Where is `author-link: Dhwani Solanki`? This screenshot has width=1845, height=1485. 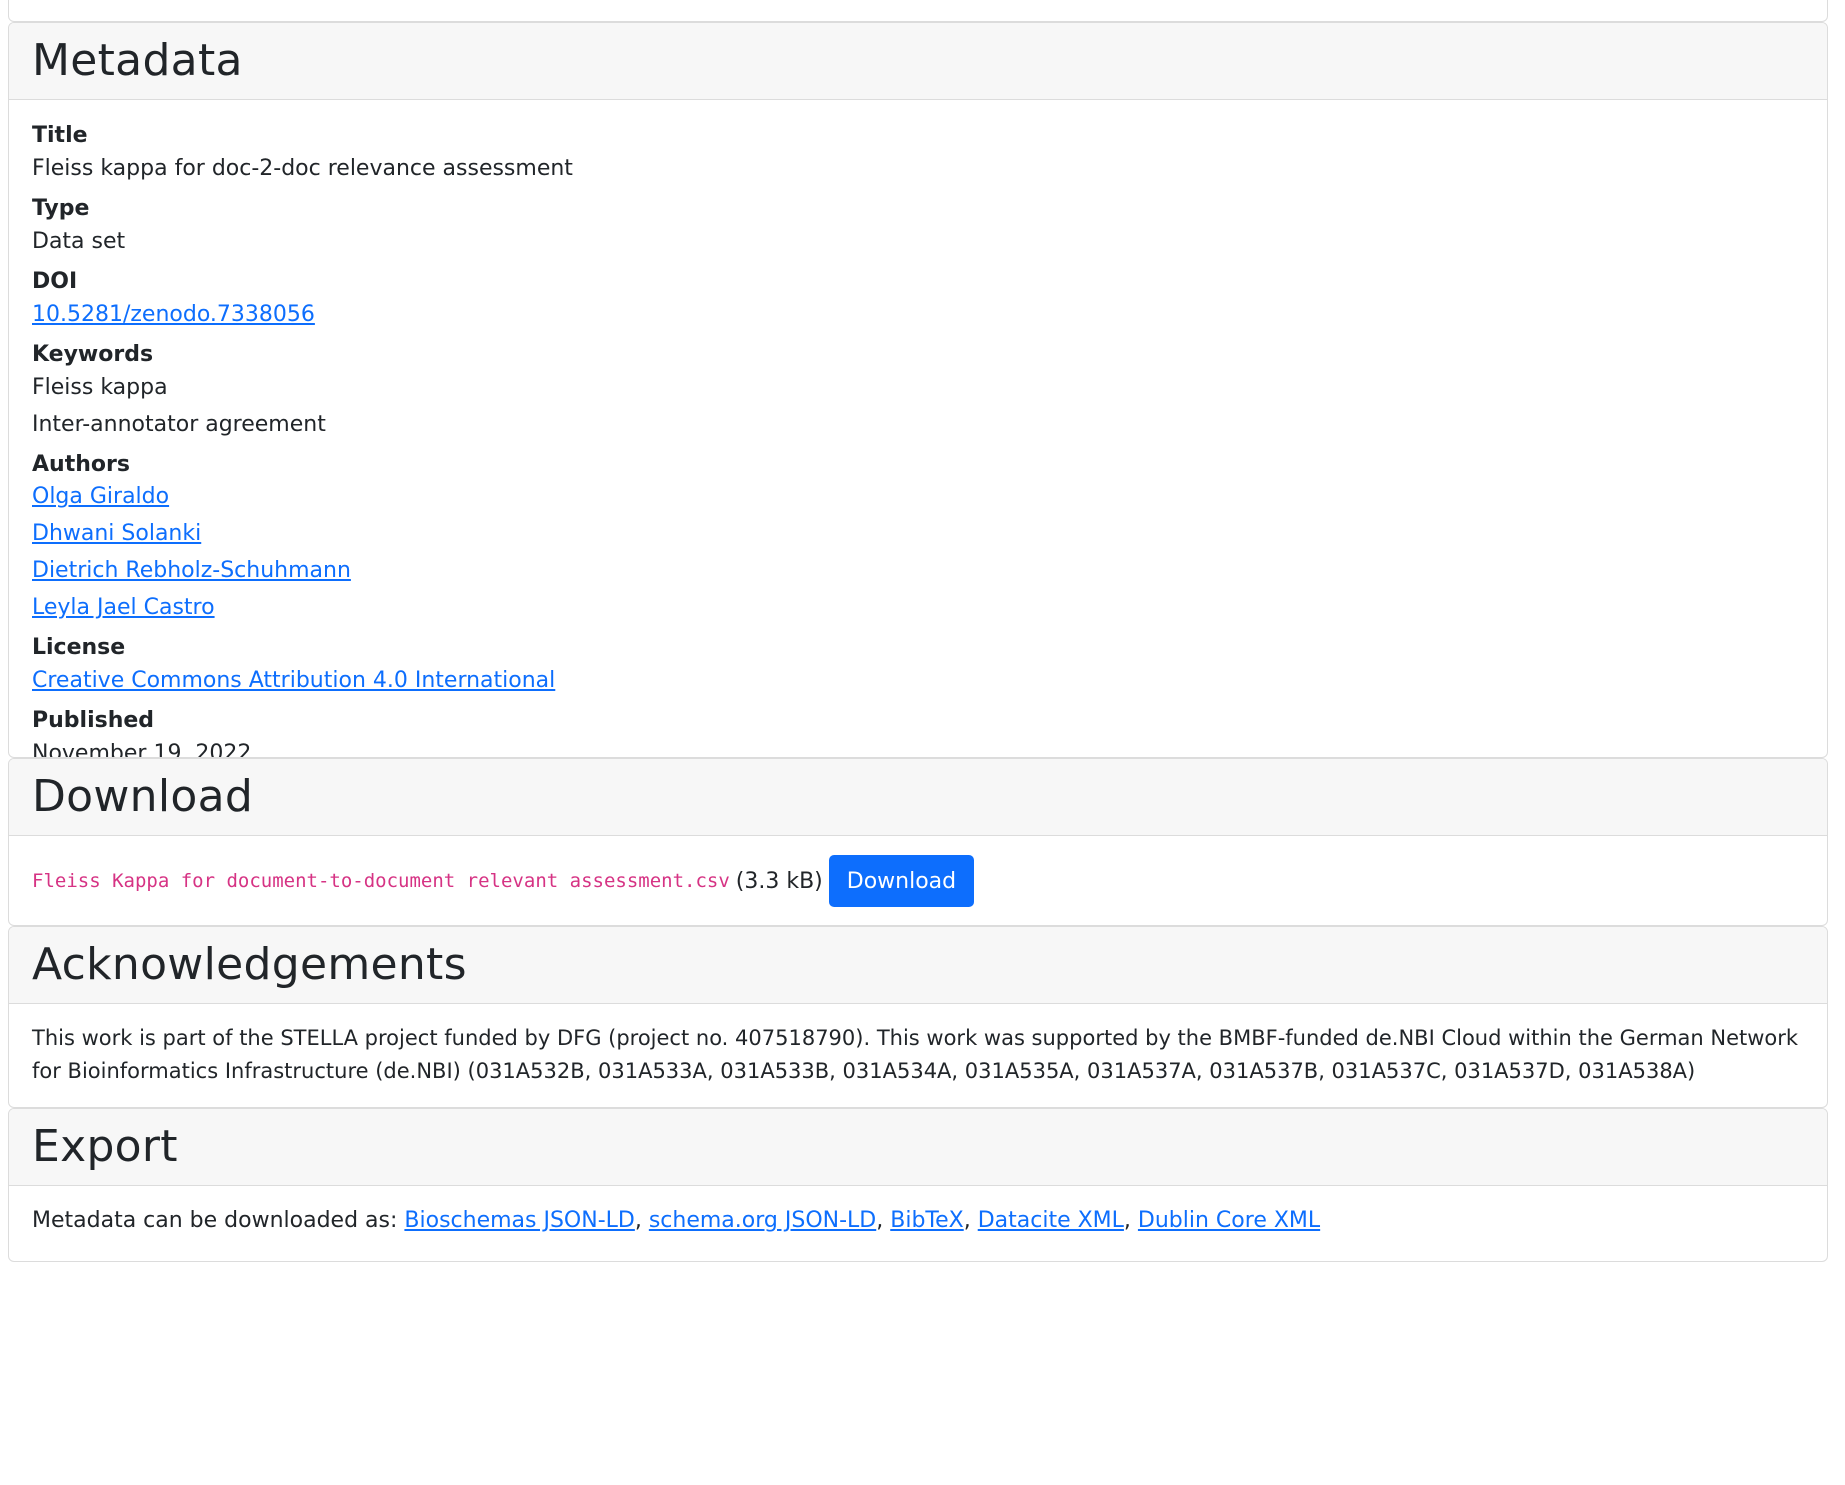 author-link: Dhwani Solanki is located at coordinates (116, 533).